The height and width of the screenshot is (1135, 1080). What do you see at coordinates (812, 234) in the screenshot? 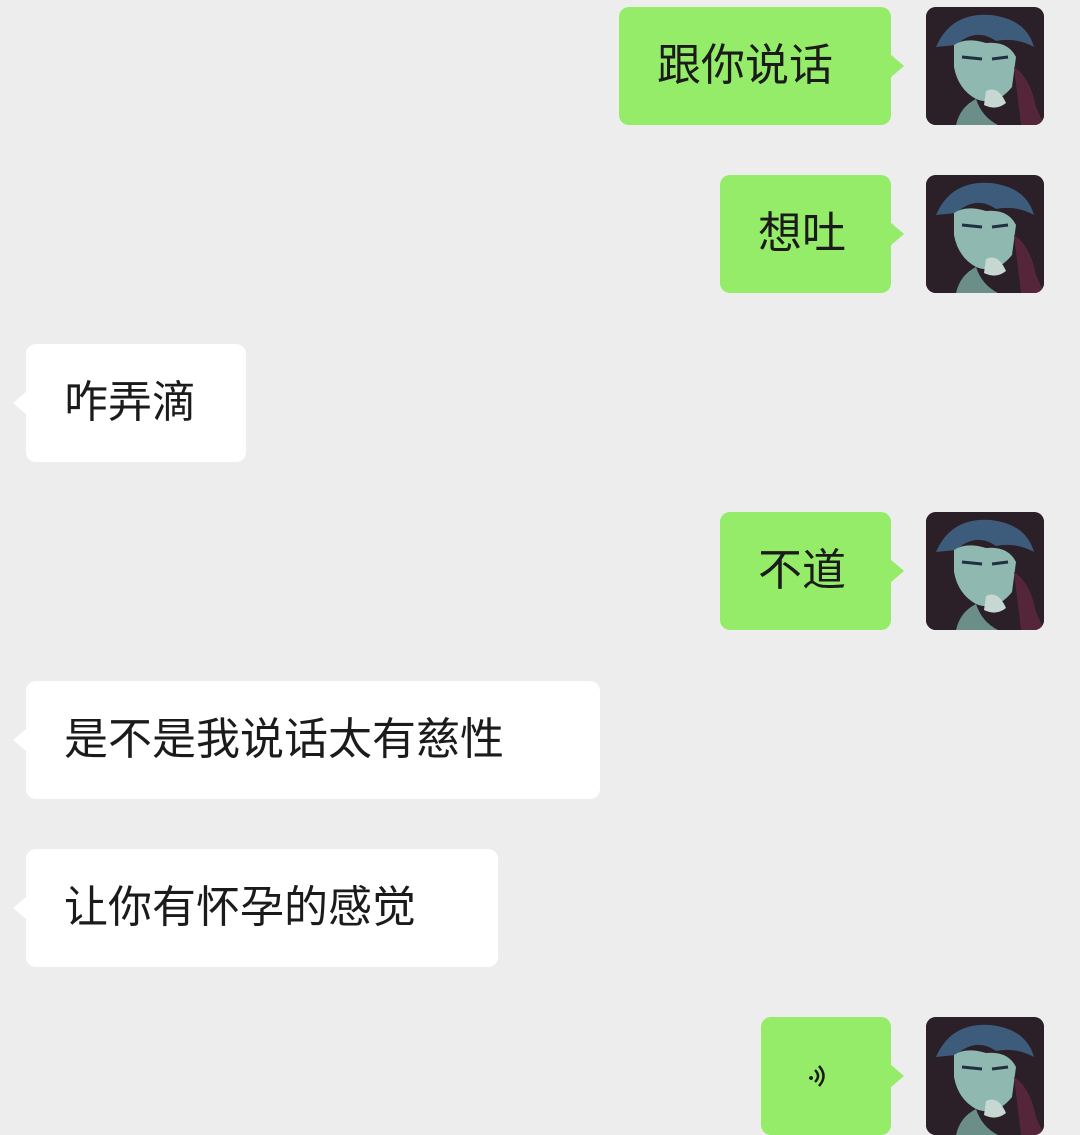
I see `my-message-bubble: 想吐` at bounding box center [812, 234].